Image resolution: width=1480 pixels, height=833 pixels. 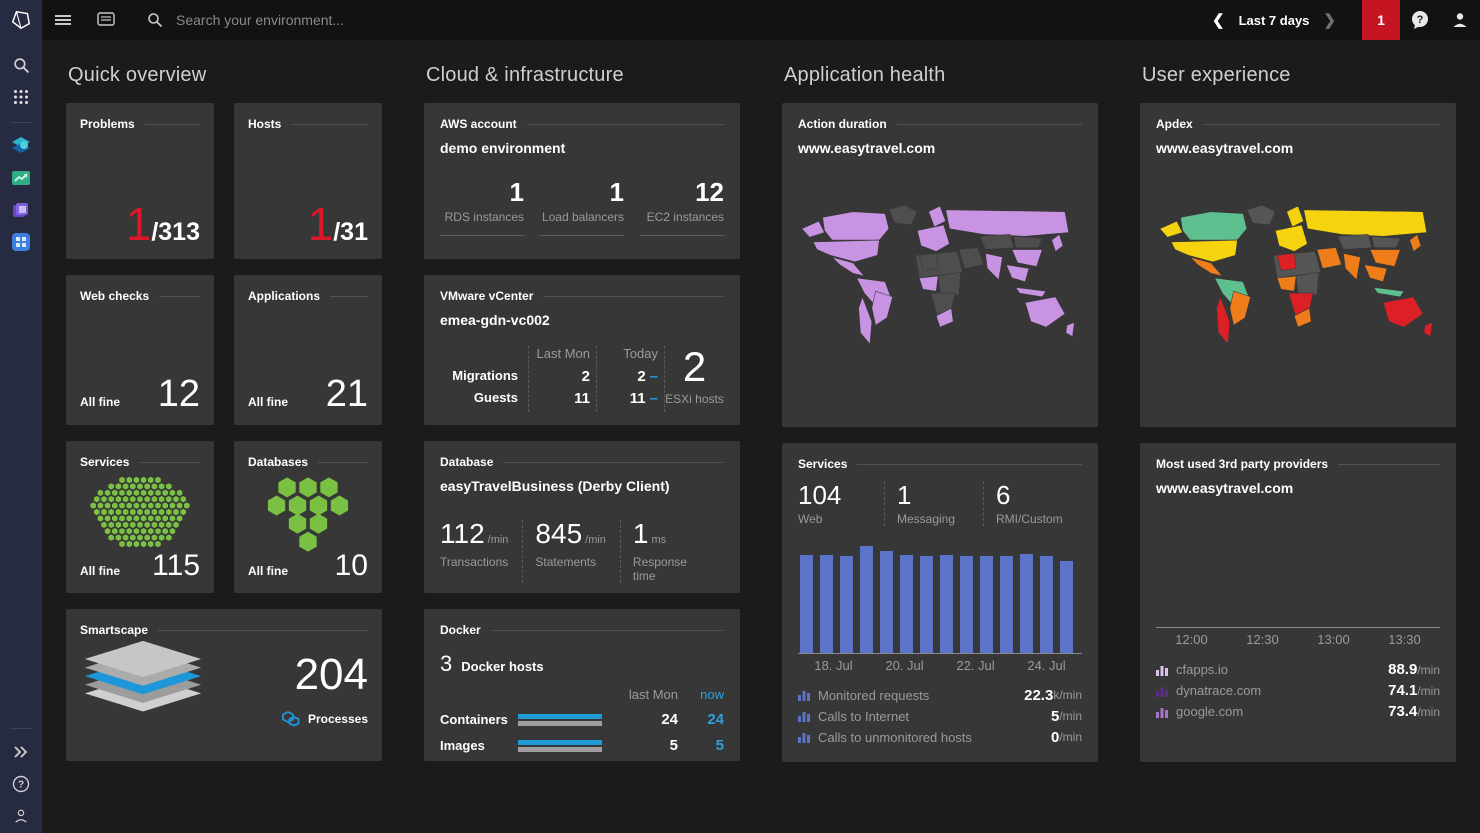 I want to click on action-duration-world-map, so click(x=938, y=274).